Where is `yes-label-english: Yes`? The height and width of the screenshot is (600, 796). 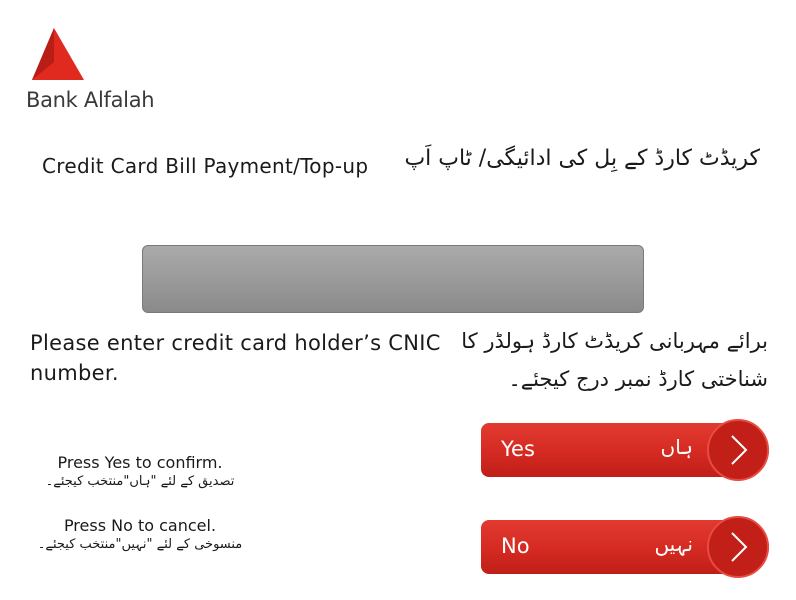 yes-label-english: Yes is located at coordinates (518, 449).